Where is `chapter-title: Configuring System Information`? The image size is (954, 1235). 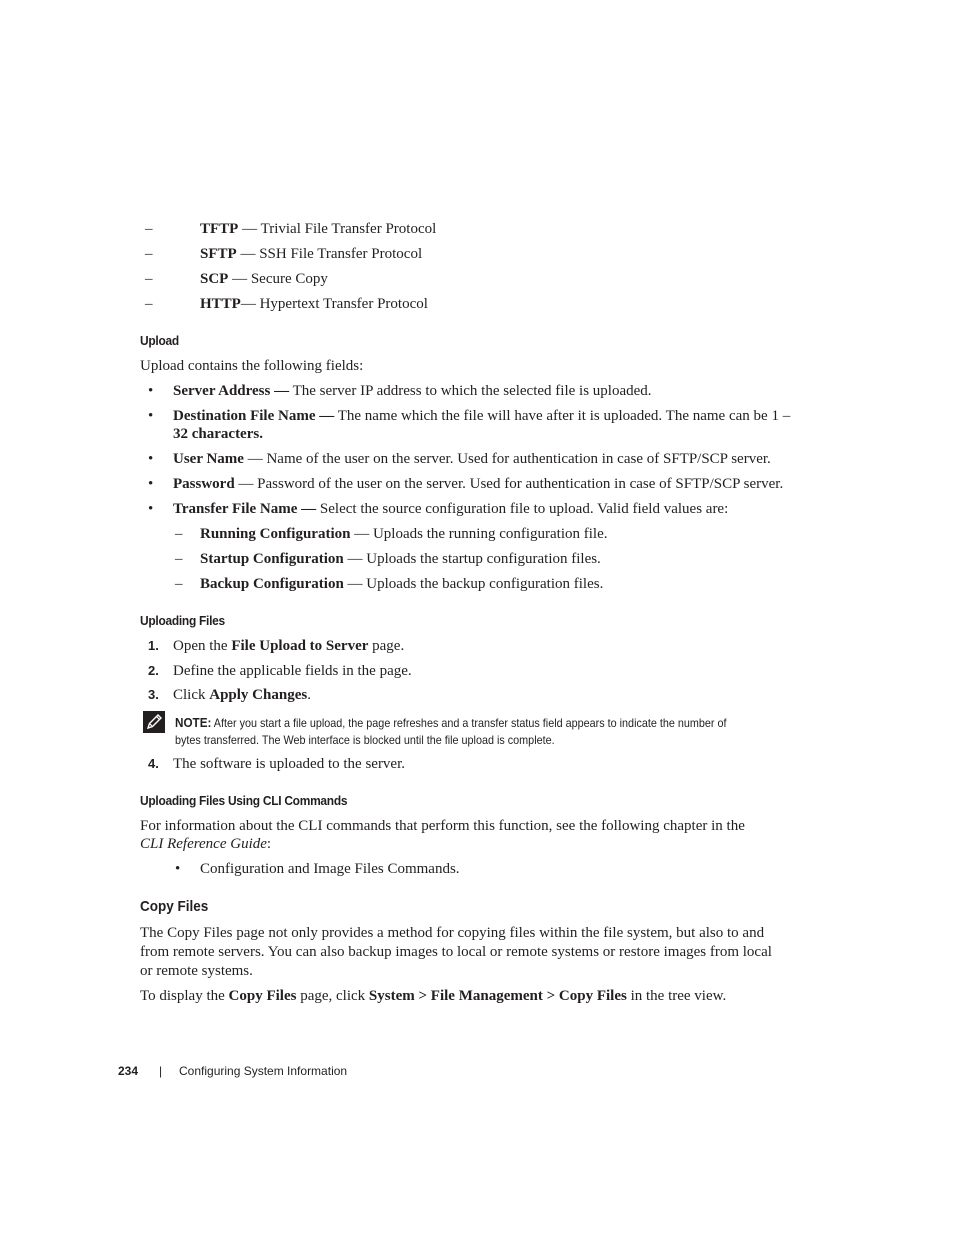 chapter-title: Configuring System Information is located at coordinates (263, 1071).